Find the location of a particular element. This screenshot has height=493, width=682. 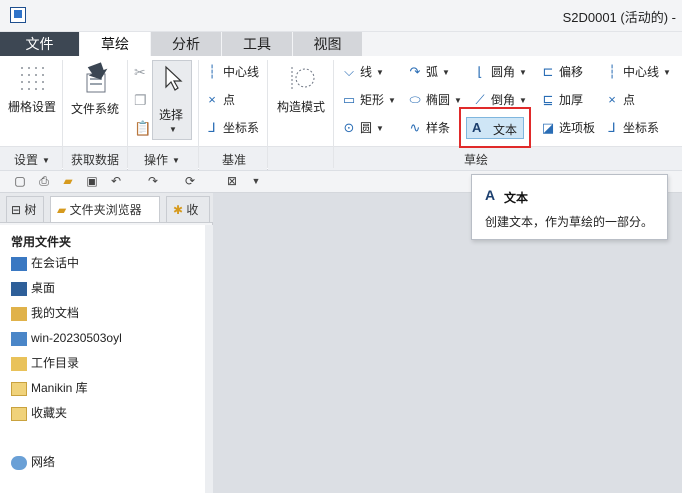

cut-icon: ✂ is located at coordinates (140, 72).